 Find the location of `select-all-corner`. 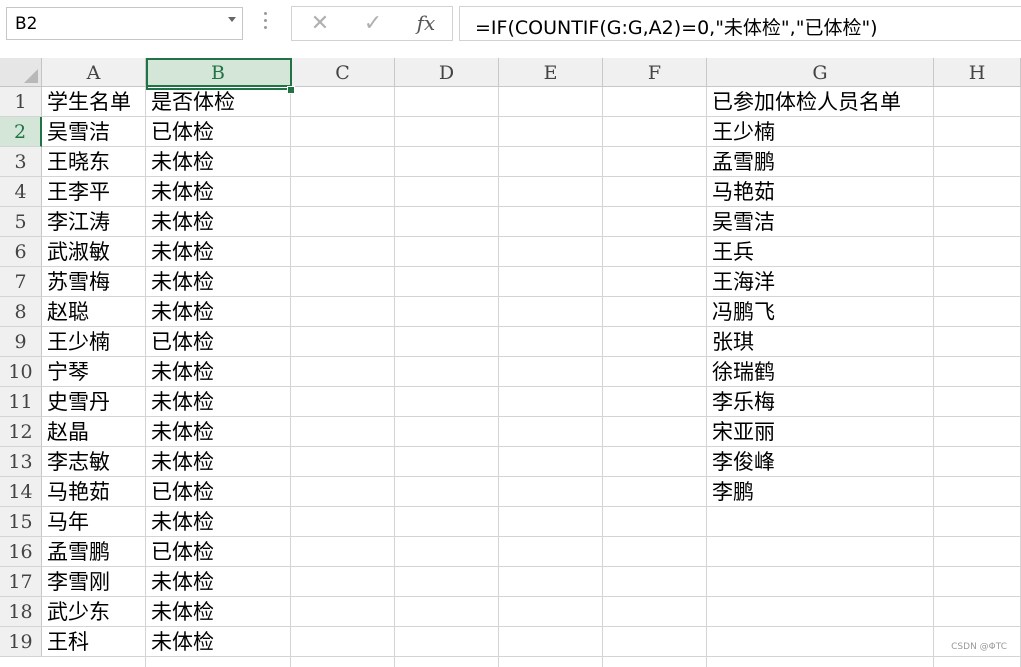

select-all-corner is located at coordinates (21, 72).